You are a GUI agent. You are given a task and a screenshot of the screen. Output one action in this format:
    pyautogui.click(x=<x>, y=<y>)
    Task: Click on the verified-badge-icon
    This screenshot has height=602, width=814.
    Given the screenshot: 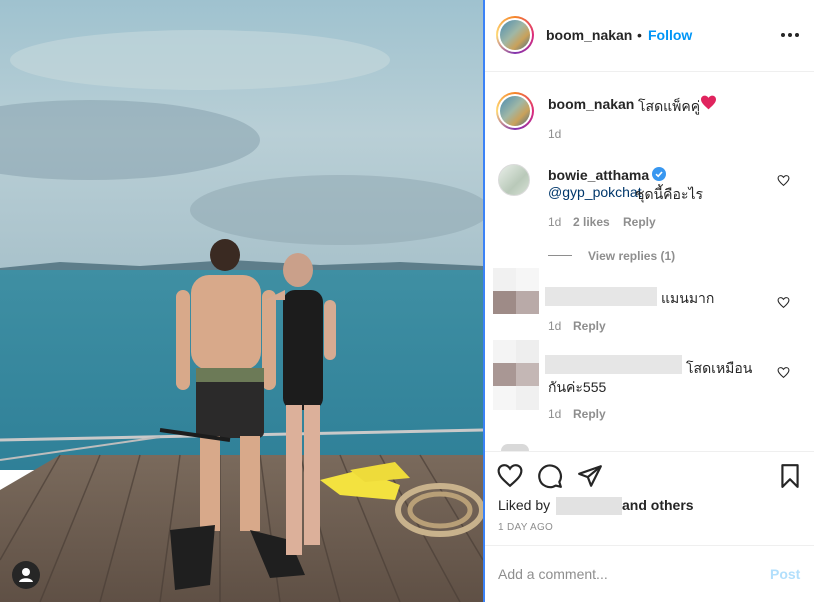 What is the action you would take?
    pyautogui.click(x=659, y=174)
    